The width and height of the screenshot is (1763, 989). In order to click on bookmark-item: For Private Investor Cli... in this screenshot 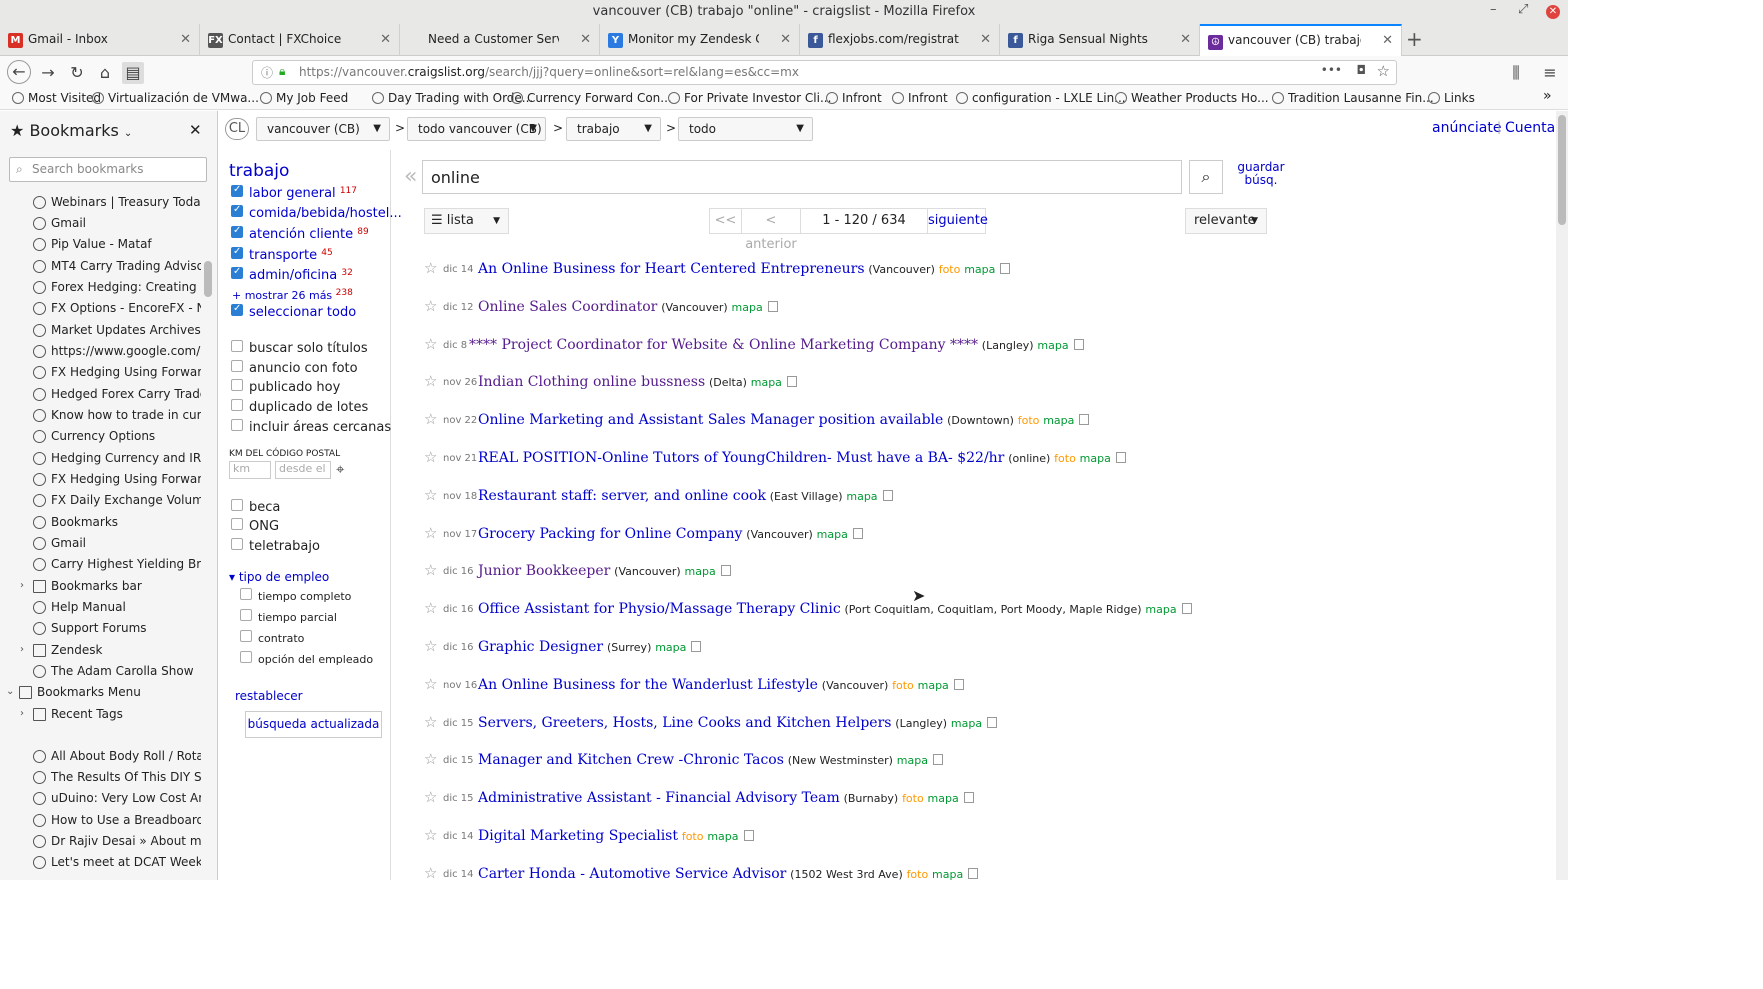, I will do `click(749, 98)`.